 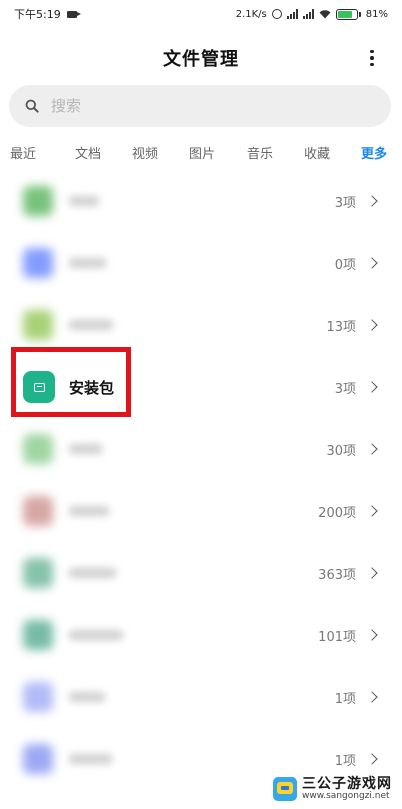 I want to click on app-header: 文件管理, so click(x=201, y=58).